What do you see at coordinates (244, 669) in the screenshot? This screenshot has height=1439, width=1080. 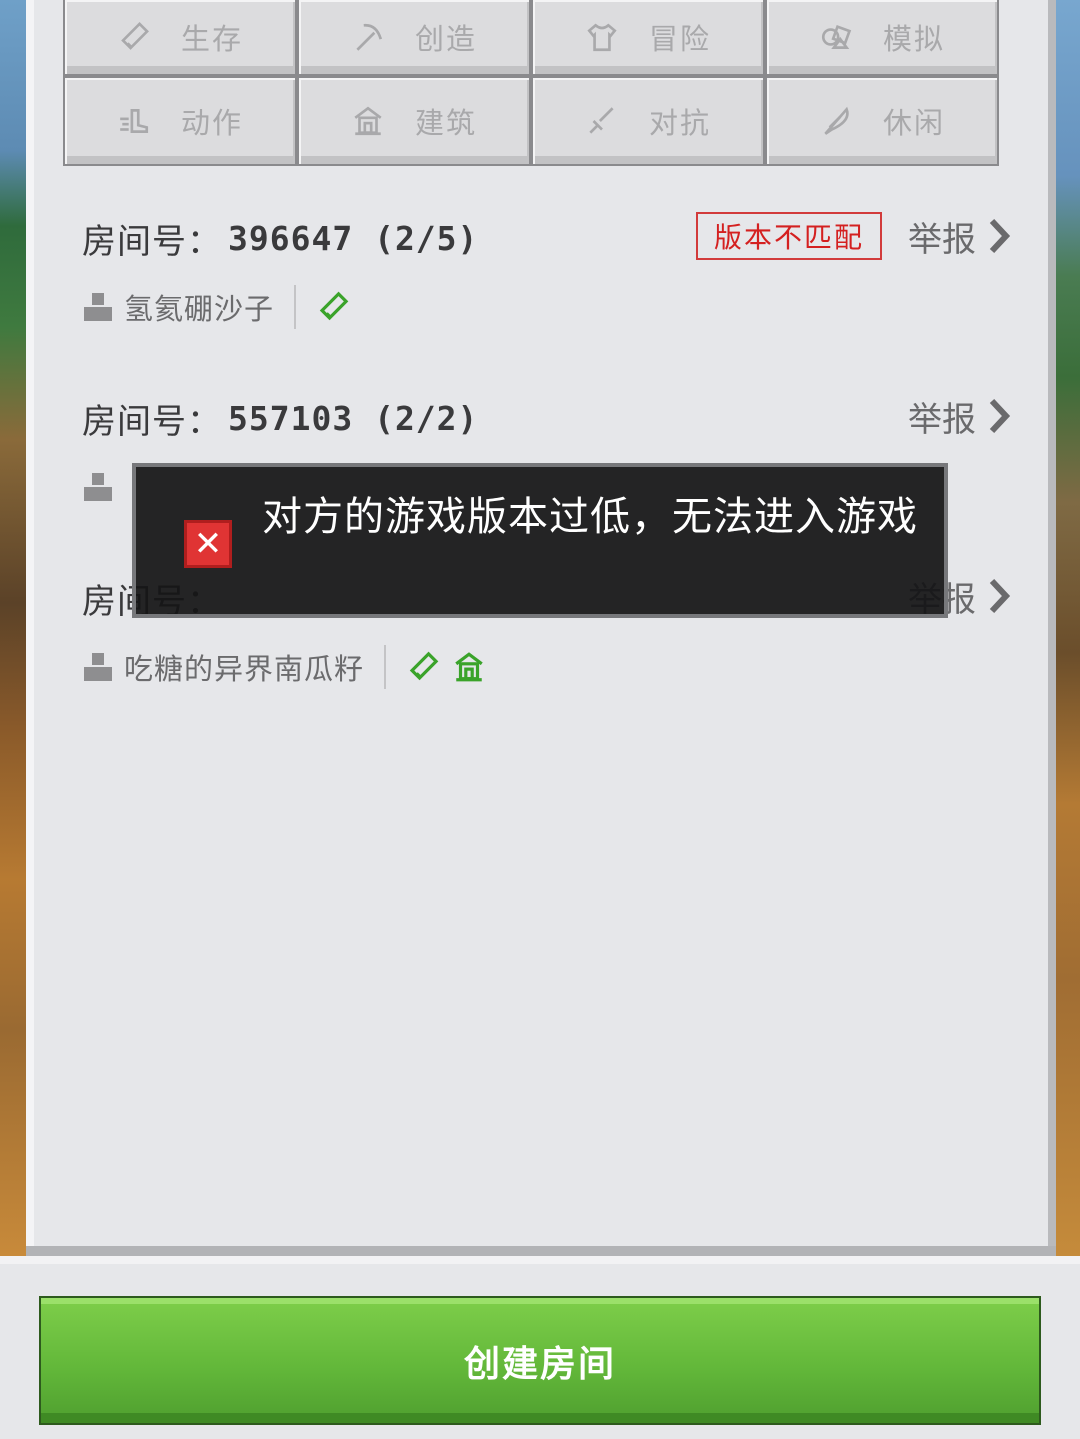 I see `room-owner-name: 吃糖的异界南瓜籽` at bounding box center [244, 669].